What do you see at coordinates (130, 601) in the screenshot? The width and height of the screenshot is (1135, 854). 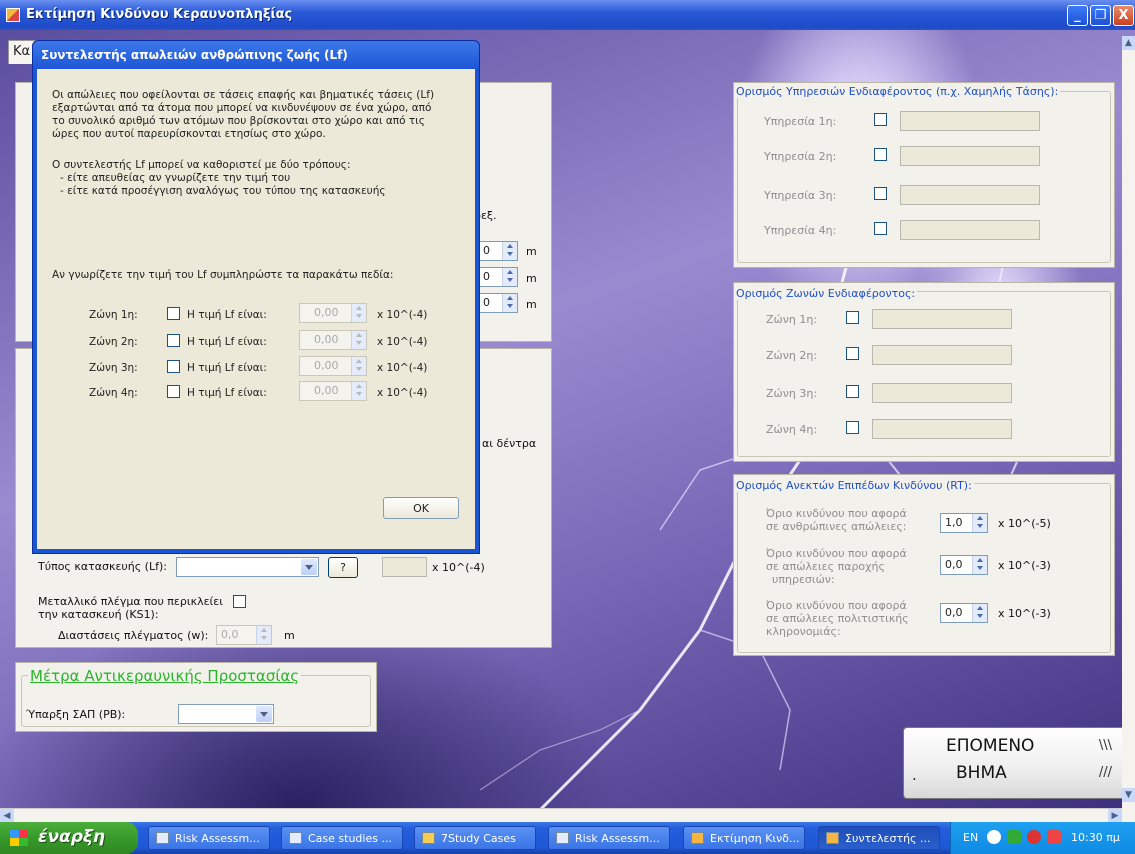 I see `mesh-label: Μεταλλικό πλέγμα που περικλείει` at bounding box center [130, 601].